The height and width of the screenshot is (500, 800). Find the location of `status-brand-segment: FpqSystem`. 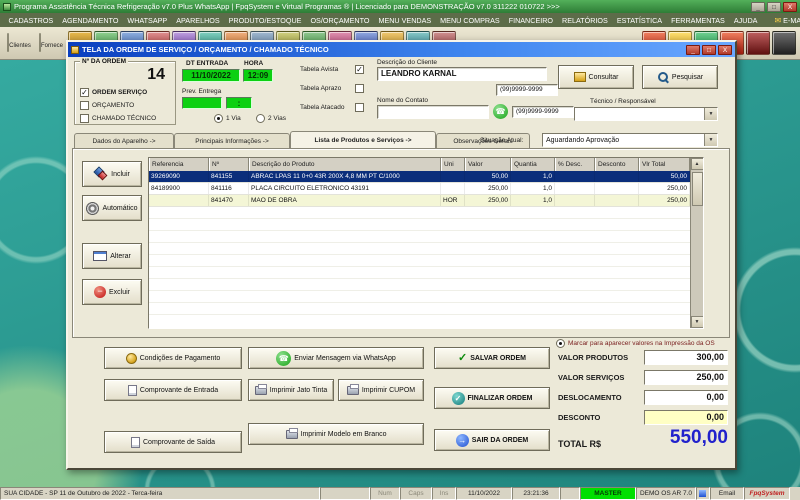

status-brand-segment: FpqSystem is located at coordinates (767, 493).